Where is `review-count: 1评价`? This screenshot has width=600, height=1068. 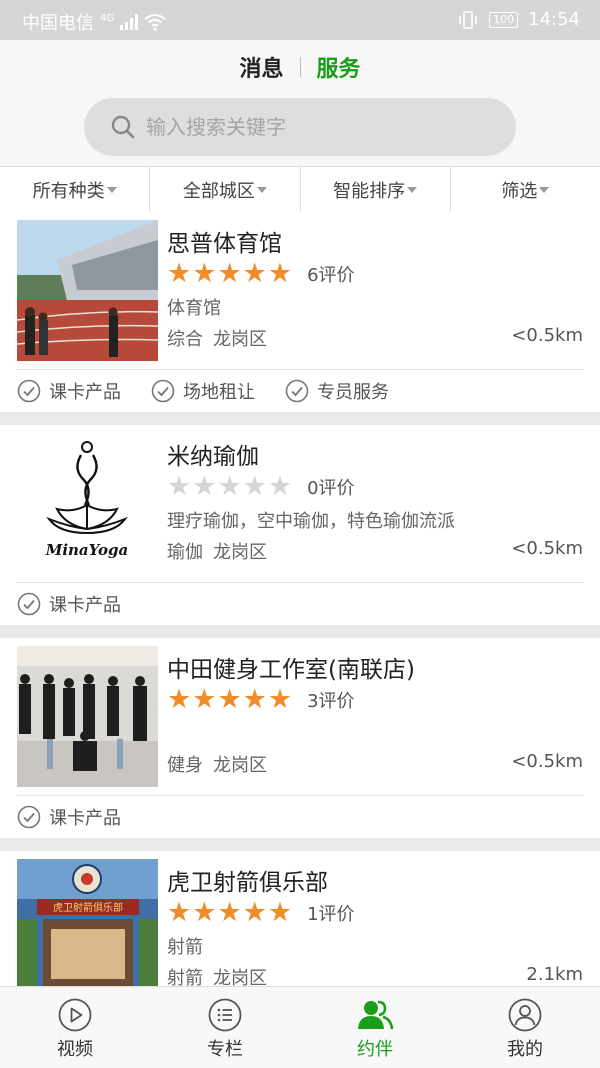 review-count: 1评价 is located at coordinates (331, 914).